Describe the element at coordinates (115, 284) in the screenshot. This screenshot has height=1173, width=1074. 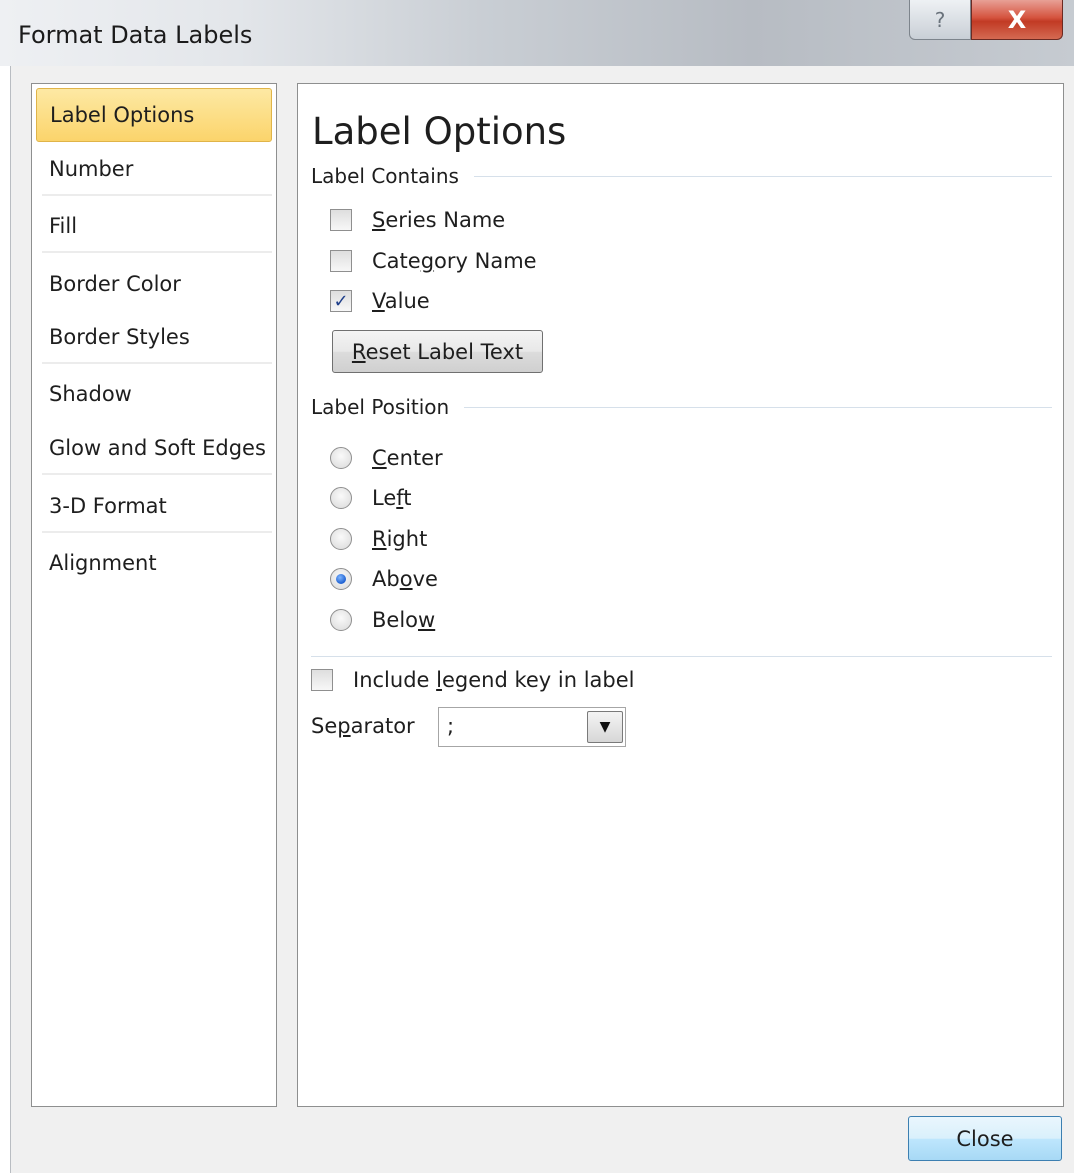
I see `nav-item-label: Border Color` at that location.